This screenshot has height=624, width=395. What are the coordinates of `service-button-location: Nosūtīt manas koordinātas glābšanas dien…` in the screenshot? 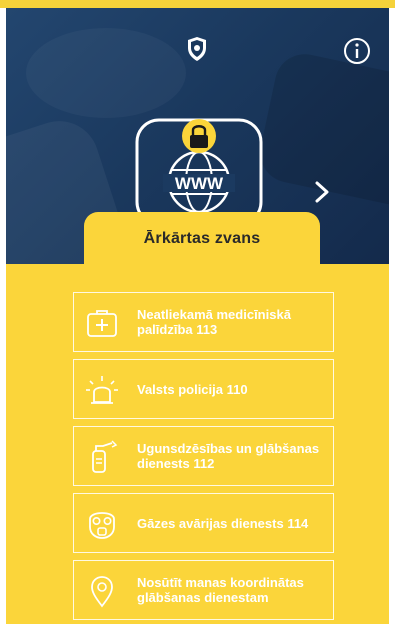 It's located at (203, 590).